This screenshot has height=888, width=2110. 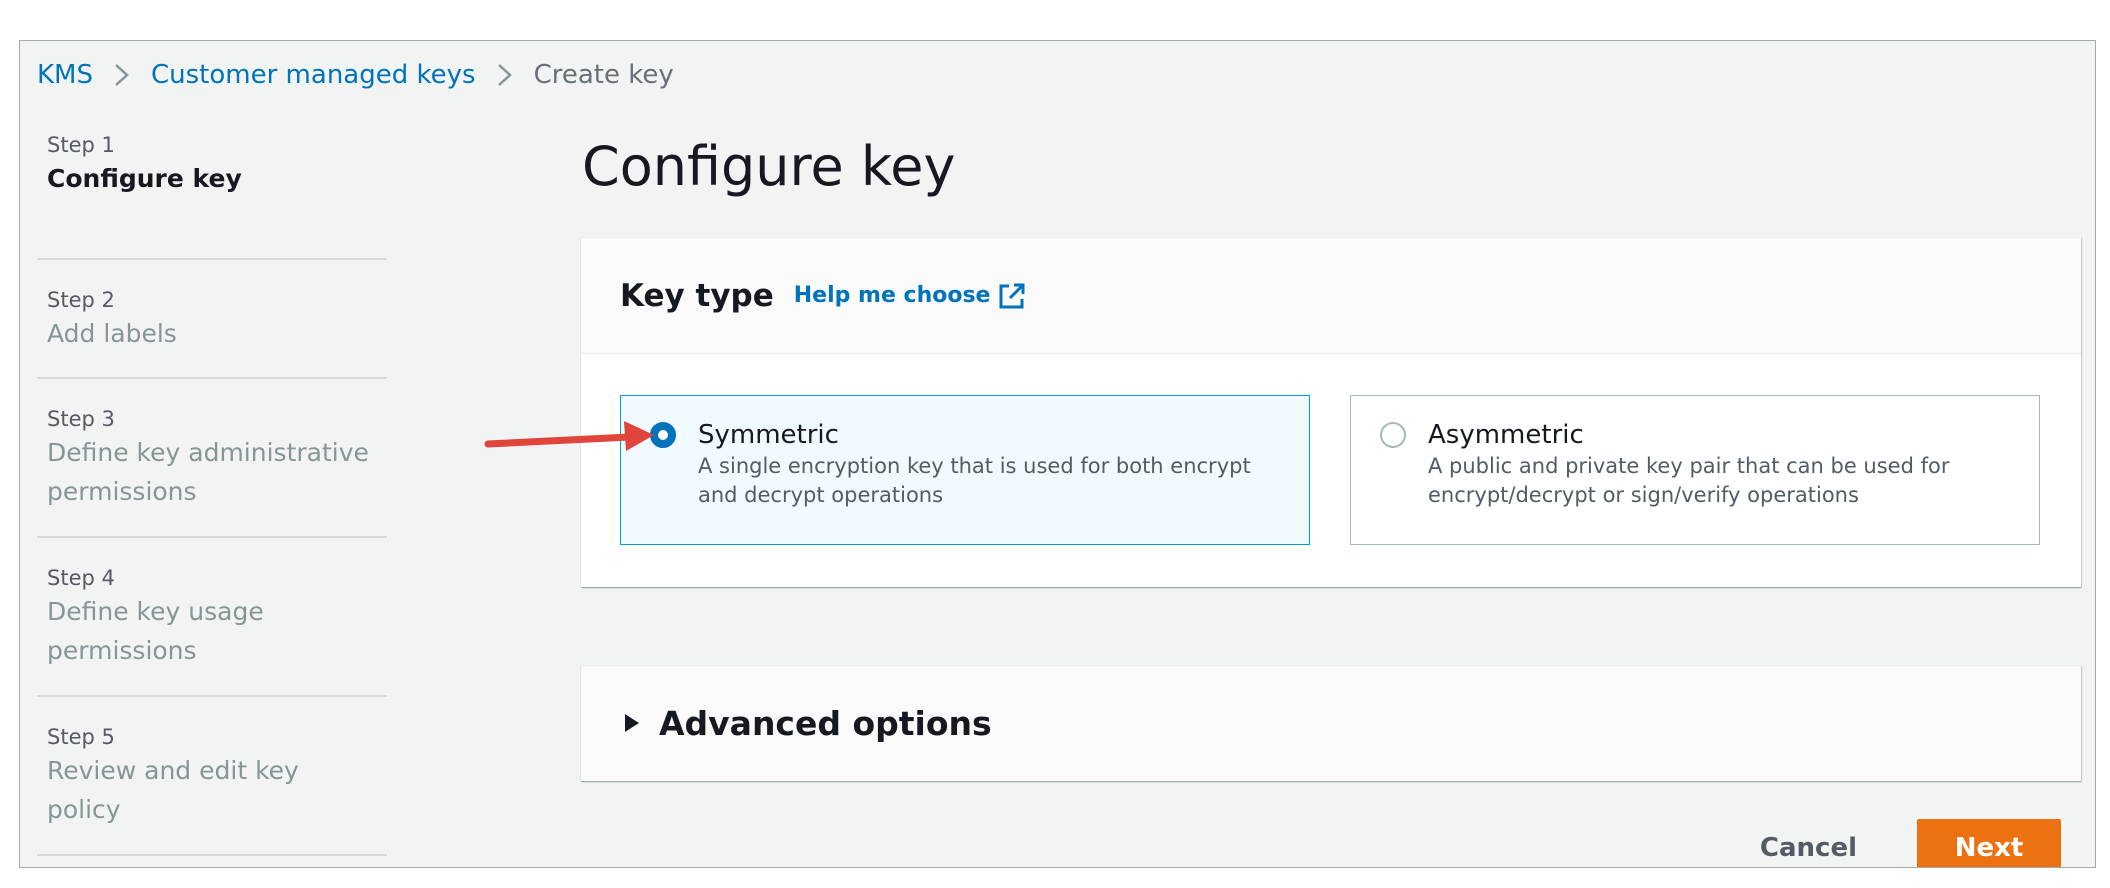 I want to click on breadcrumb-current-page: Create key, so click(x=603, y=75).